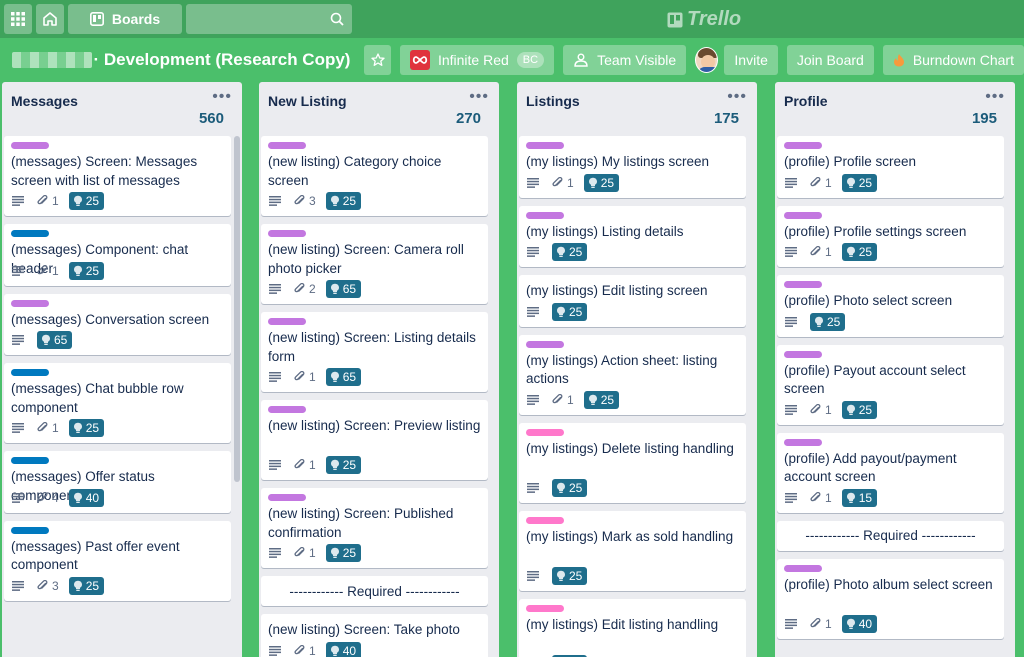 The width and height of the screenshot is (1024, 657). Describe the element at coordinates (806, 101) in the screenshot. I see `list-title: Profile` at that location.